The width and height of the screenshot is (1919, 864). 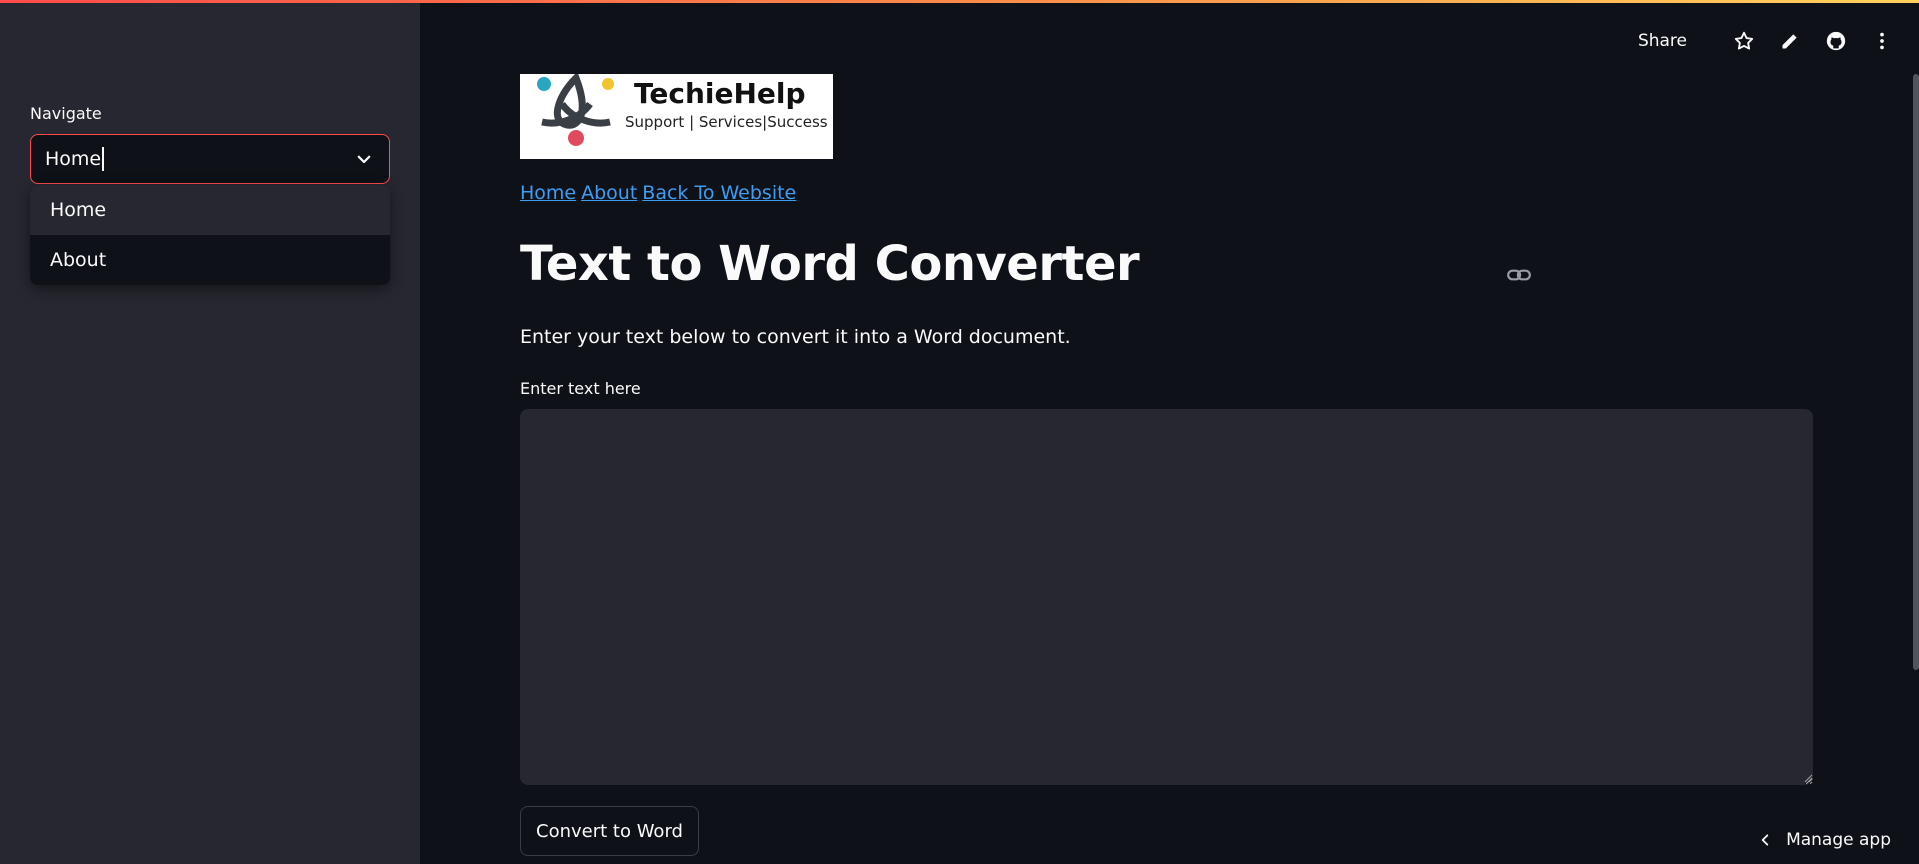 I want to click on manage-app-button: Manage app, so click(x=1824, y=840).